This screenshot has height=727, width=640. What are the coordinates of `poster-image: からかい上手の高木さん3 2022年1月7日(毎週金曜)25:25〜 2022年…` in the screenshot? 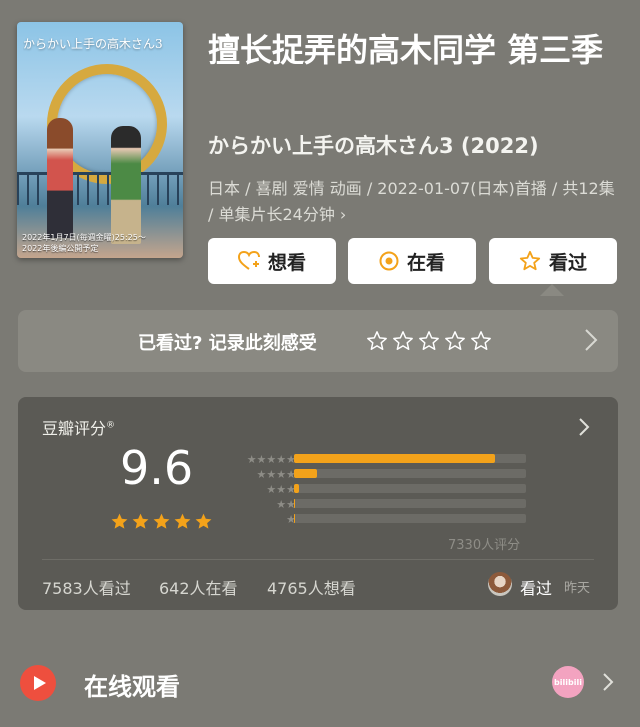 It's located at (100, 140).